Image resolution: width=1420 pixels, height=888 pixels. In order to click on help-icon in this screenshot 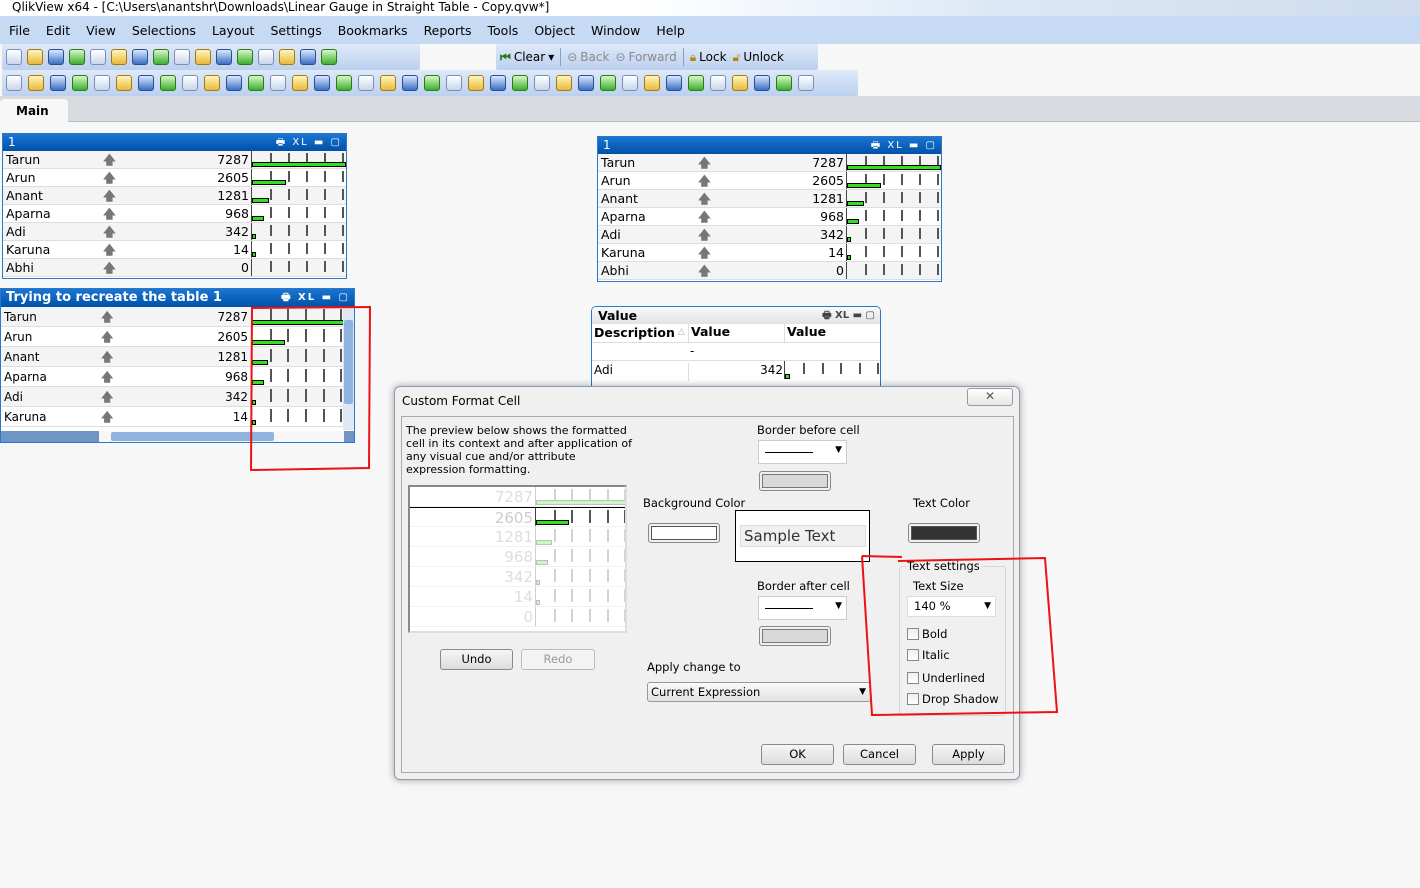, I will do `click(308, 57)`.